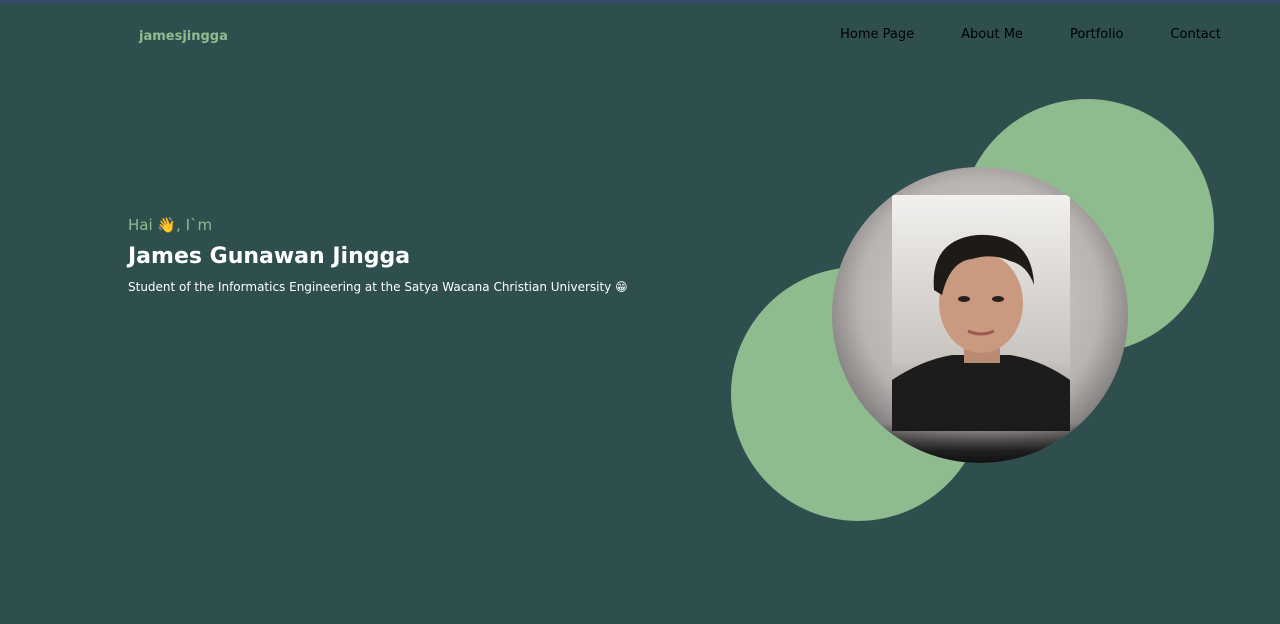  What do you see at coordinates (1195, 34) in the screenshot?
I see `nav-contact: Contact` at bounding box center [1195, 34].